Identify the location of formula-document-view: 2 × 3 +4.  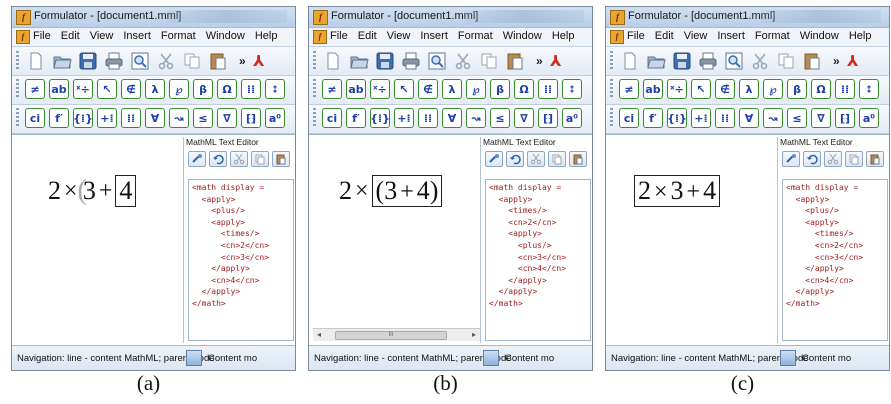
(693, 240).